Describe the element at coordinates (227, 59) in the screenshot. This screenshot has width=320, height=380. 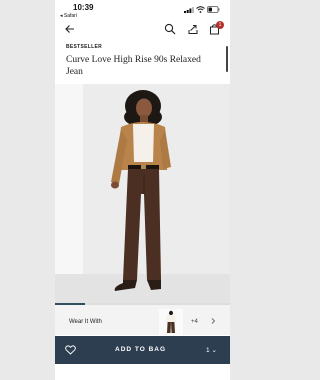
I see `scroll-indicator` at that location.